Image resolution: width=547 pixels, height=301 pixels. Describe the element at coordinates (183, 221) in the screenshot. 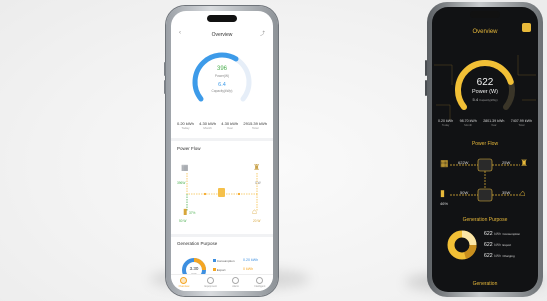

I see `battery-power-text: 50 W` at that location.